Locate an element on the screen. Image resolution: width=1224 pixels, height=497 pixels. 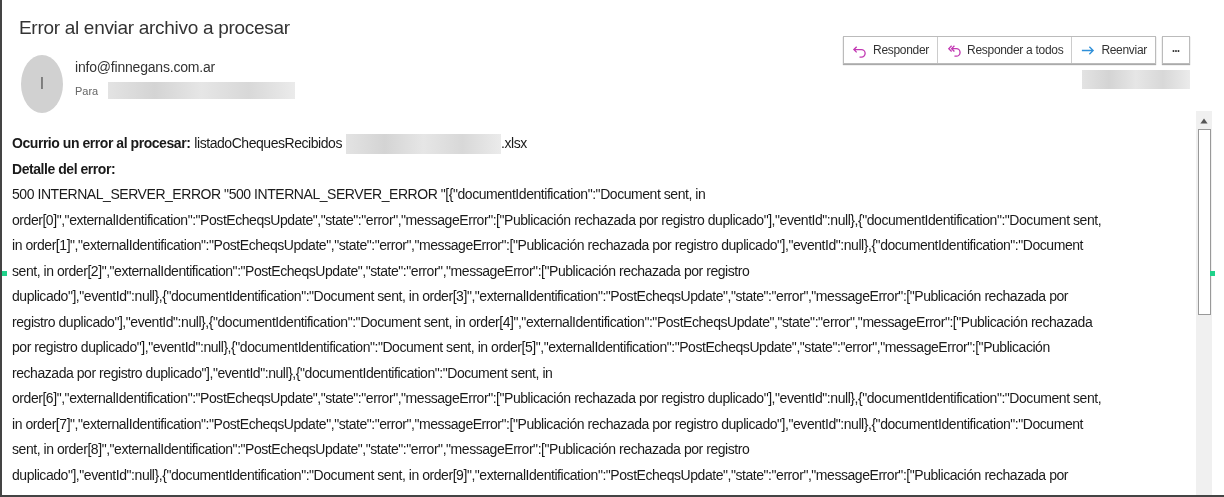
error-detail-line: sent, in order[2]","externalIdentification":"PostEcheqsUpdate","state":"error","messageError":["Publicación rechazada por registro is located at coordinates (381, 271).